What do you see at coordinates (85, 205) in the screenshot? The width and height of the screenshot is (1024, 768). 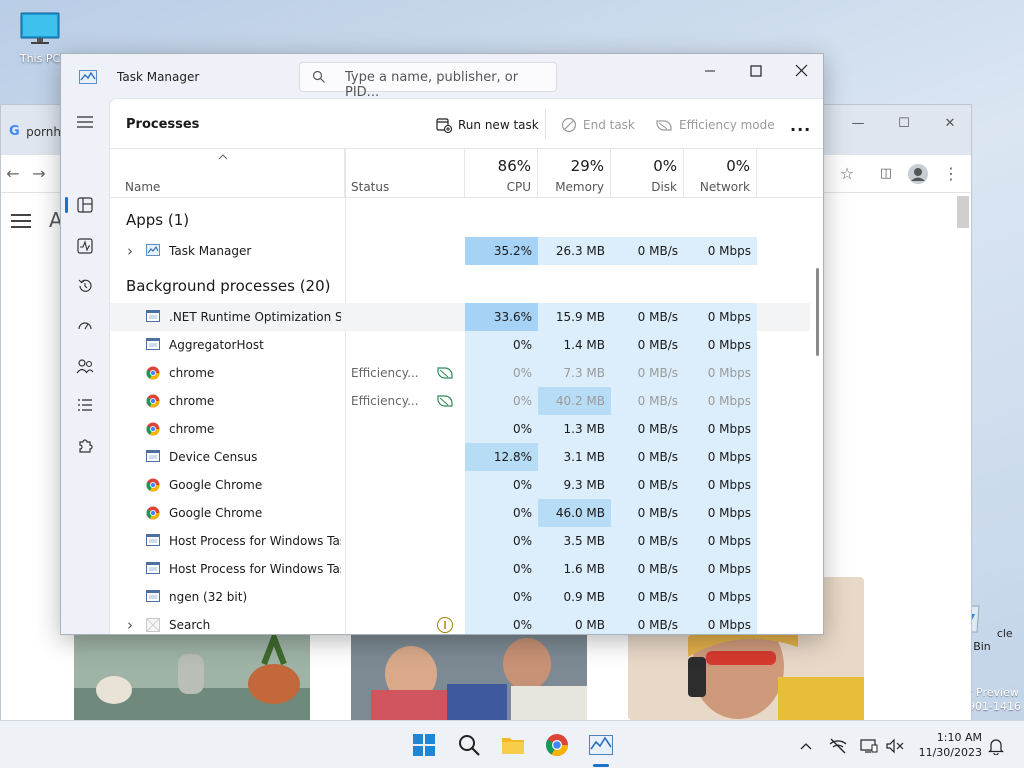 I see `processes-icon` at bounding box center [85, 205].